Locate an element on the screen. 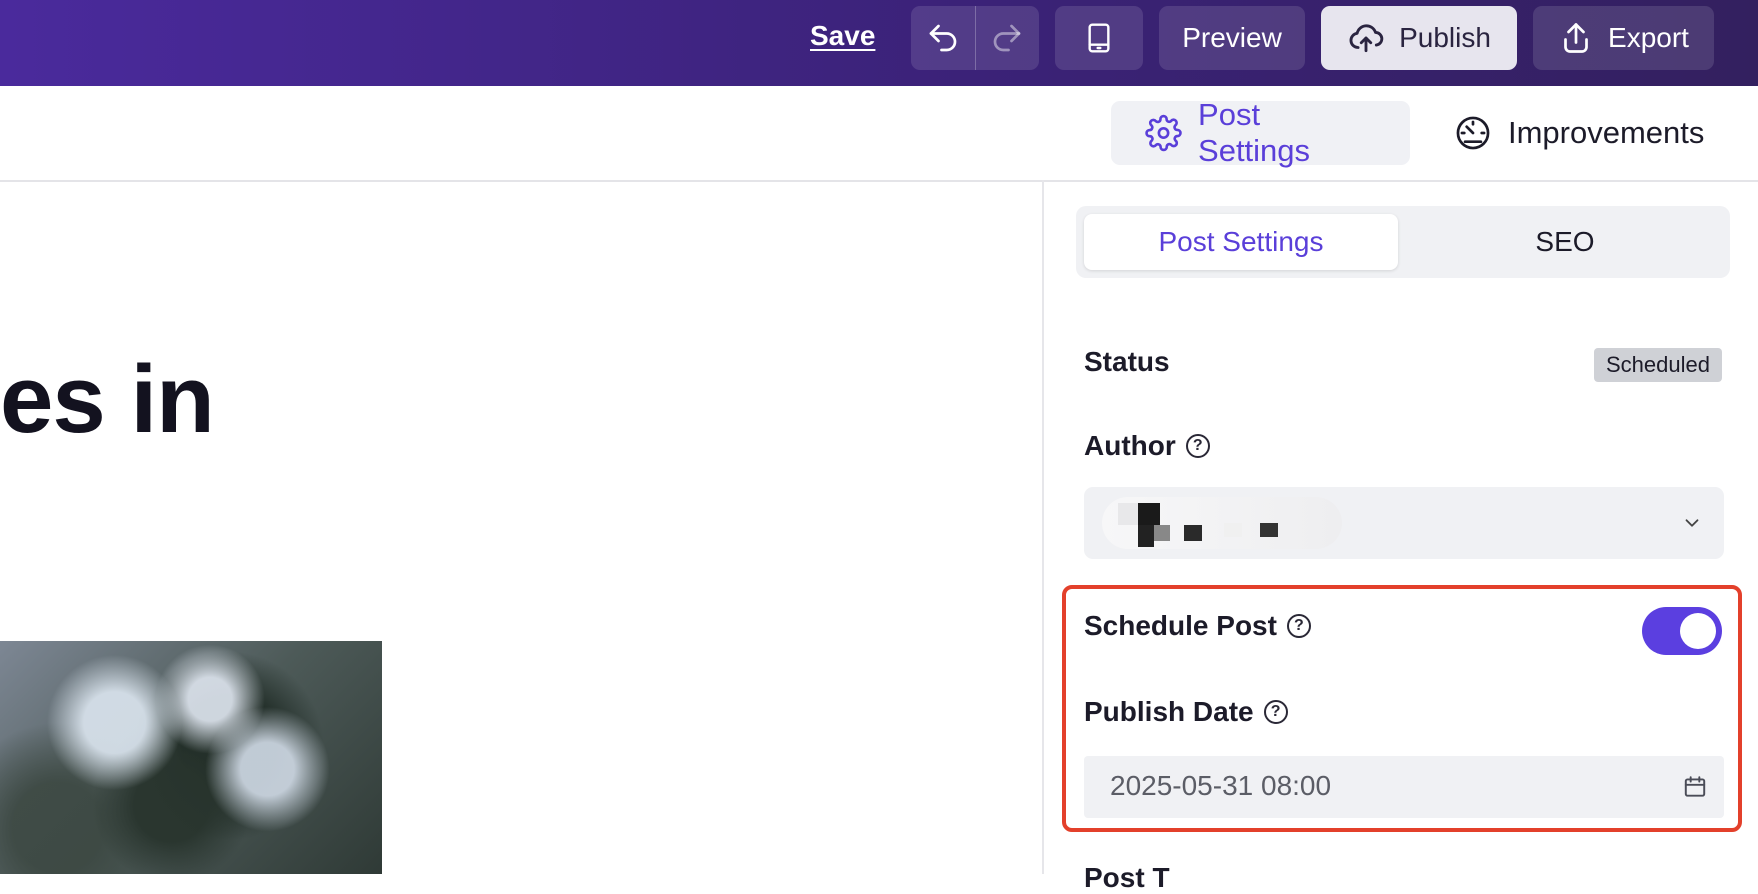 The height and width of the screenshot is (894, 1758). segment-seo: SEO is located at coordinates (1565, 242).